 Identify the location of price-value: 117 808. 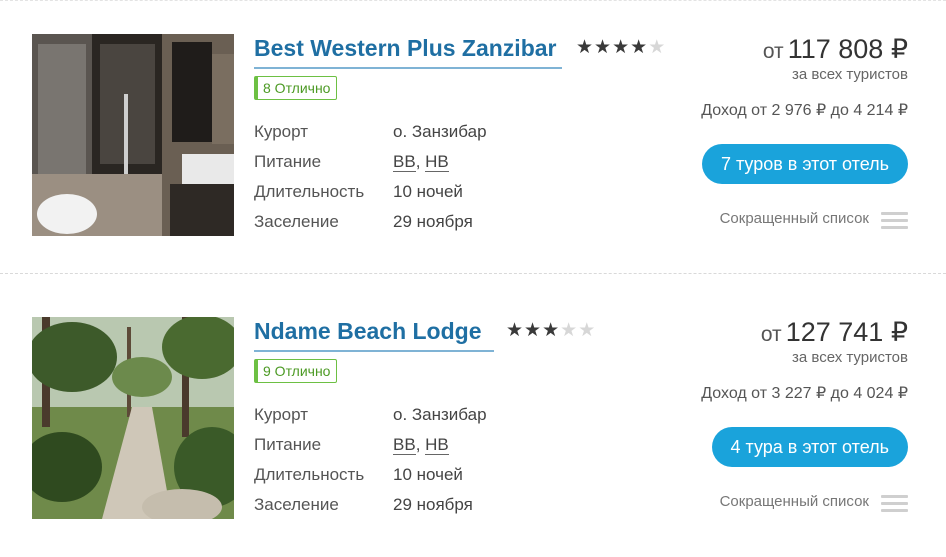
(835, 49).